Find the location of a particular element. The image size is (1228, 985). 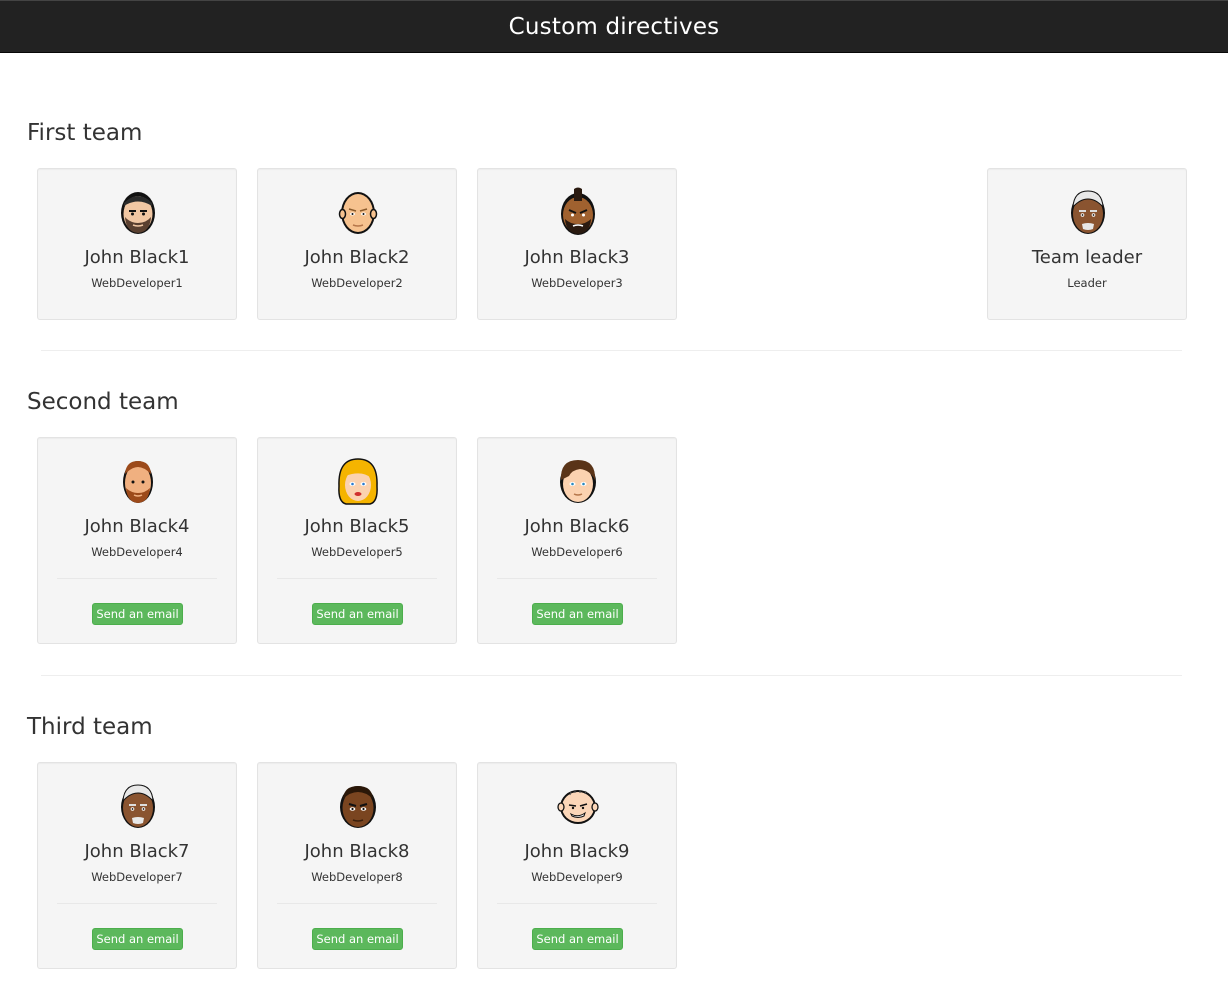

blonde-woman-avatar-icon is located at coordinates (358, 481).